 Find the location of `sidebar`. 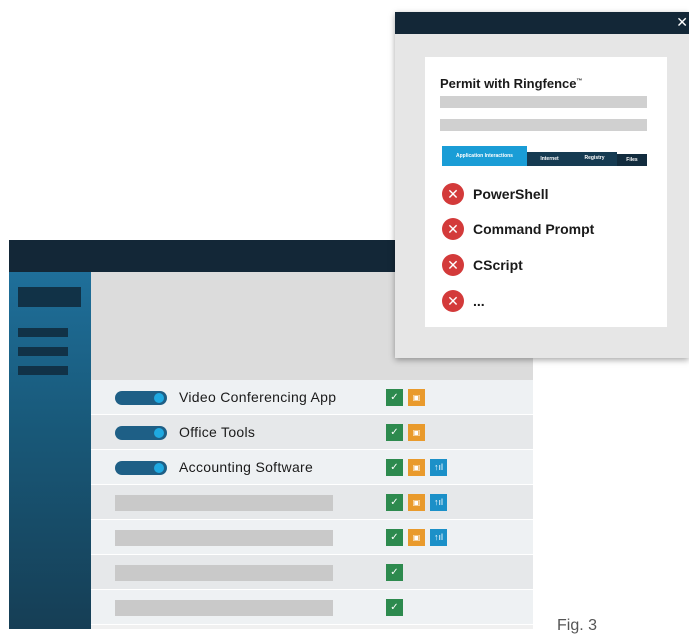

sidebar is located at coordinates (50, 450).